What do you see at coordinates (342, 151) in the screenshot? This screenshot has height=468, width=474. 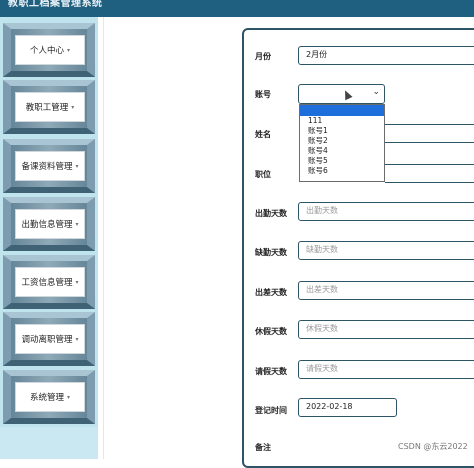 I see `dropdown-option: 账号4` at bounding box center [342, 151].